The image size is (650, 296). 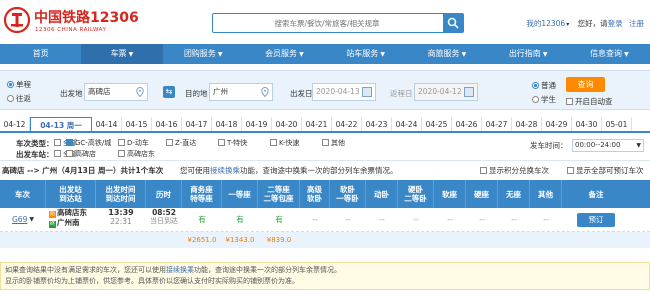 I want to click on logo-subtext: 12306 CHINA RAILWAY, so click(x=71, y=30).